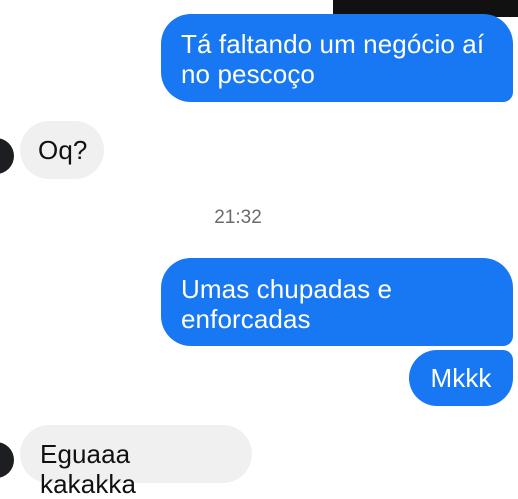  I want to click on outgoing-message-bubble: Umas chupadas e enforcadas, so click(337, 302).